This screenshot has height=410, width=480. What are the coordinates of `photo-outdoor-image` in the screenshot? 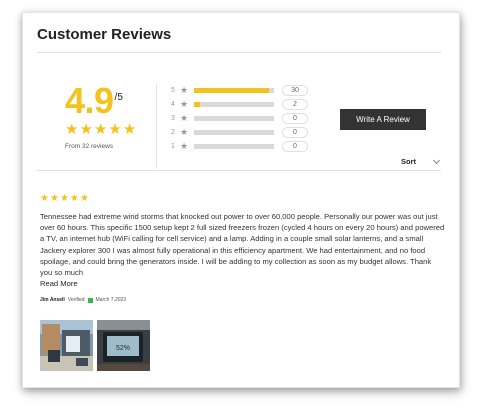 It's located at (66, 345).